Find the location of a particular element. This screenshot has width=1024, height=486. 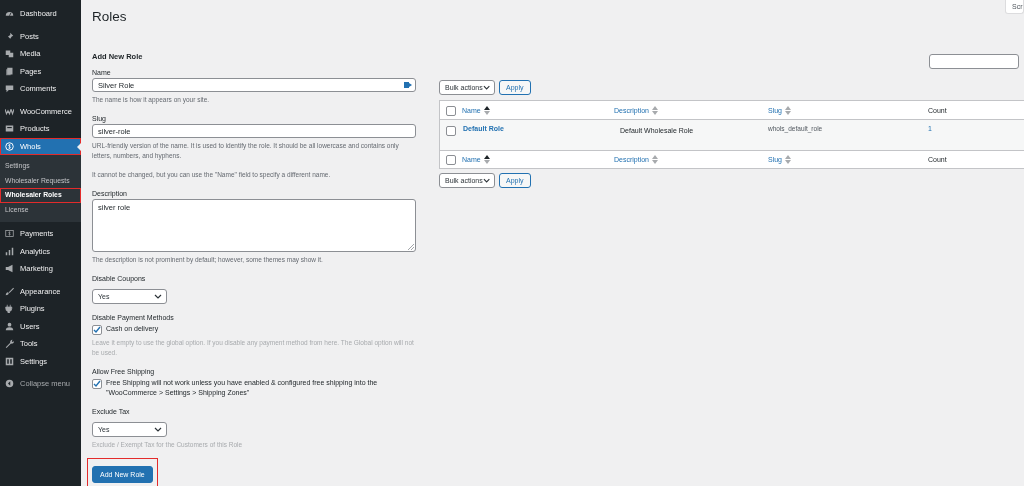

megaphone-icon is located at coordinates (9, 269).